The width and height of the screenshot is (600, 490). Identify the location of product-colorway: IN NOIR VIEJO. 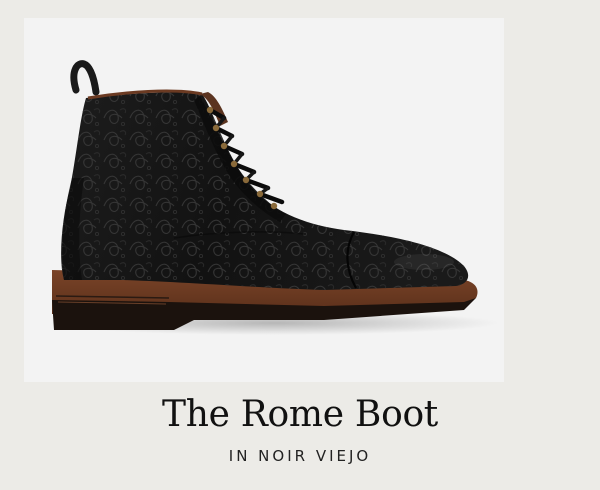
(300, 456).